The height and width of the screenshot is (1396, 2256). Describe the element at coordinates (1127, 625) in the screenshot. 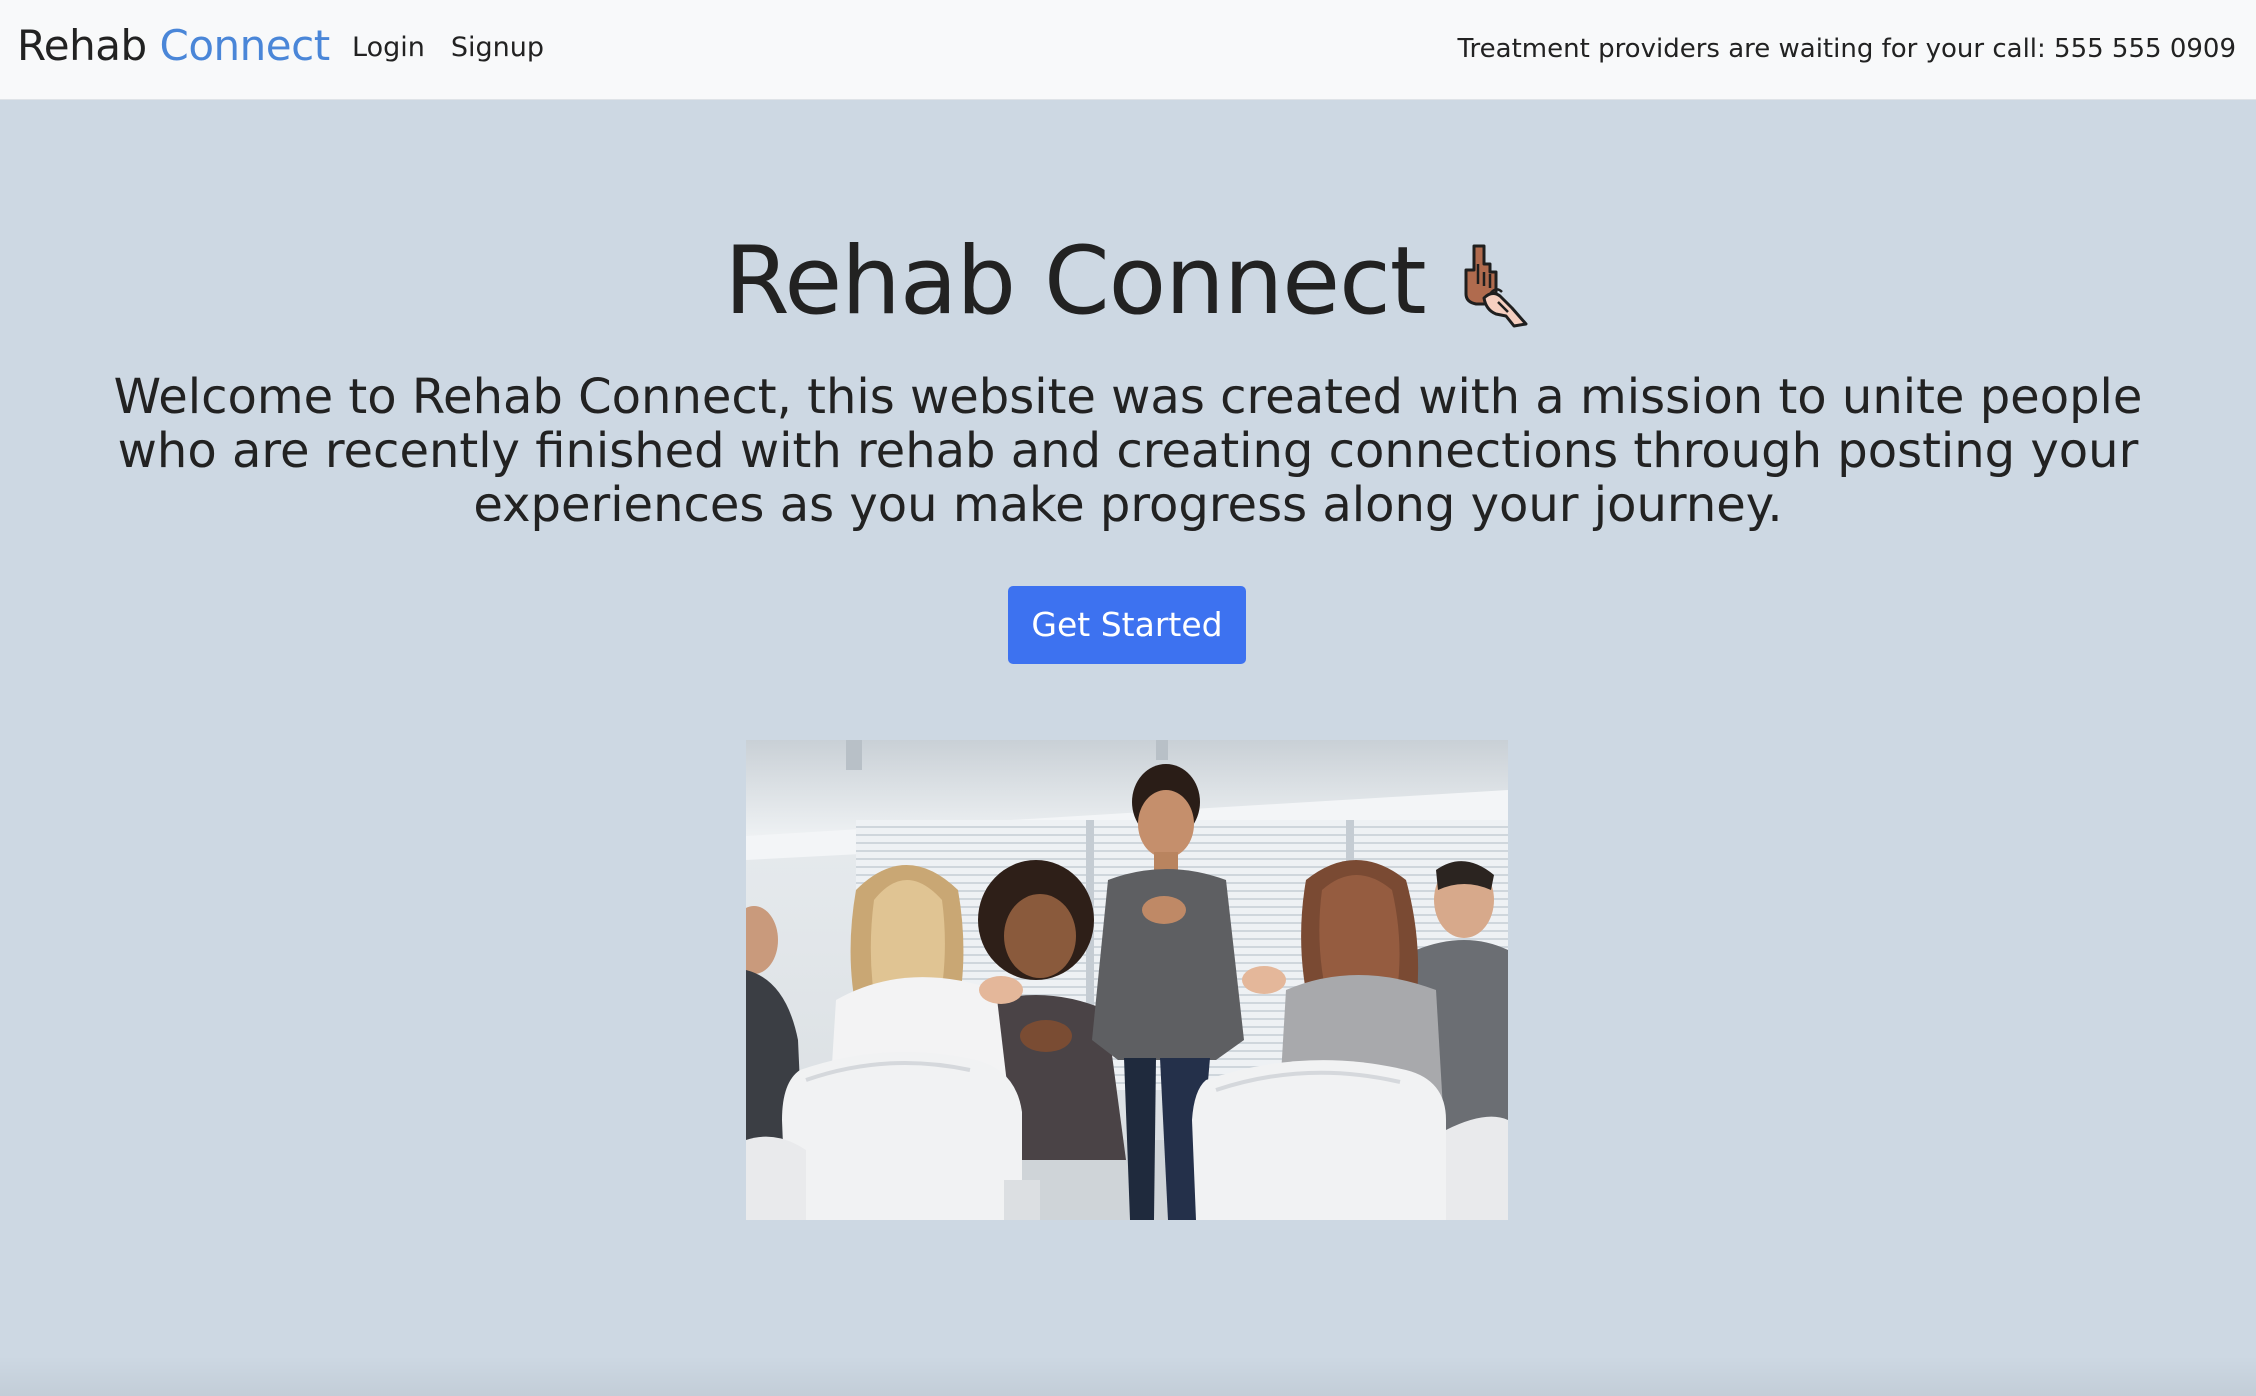

I see `get-started-button: Get Started` at that location.